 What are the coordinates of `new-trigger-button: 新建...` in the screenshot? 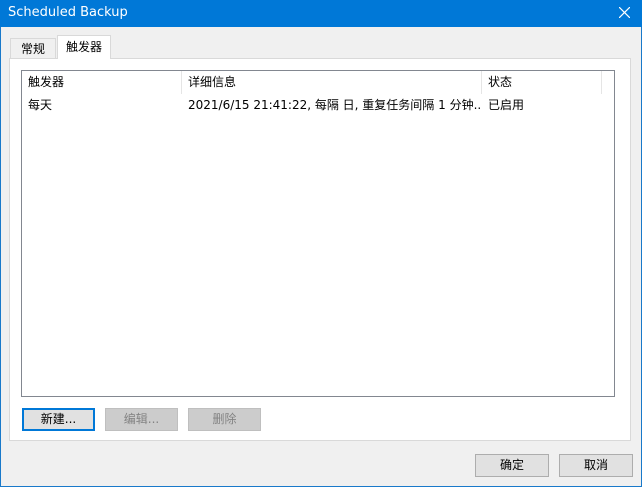 It's located at (58, 419).